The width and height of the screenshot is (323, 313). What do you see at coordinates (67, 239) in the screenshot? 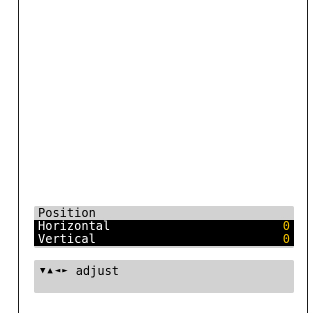
I see `row-label-vertical: Vertical` at bounding box center [67, 239].